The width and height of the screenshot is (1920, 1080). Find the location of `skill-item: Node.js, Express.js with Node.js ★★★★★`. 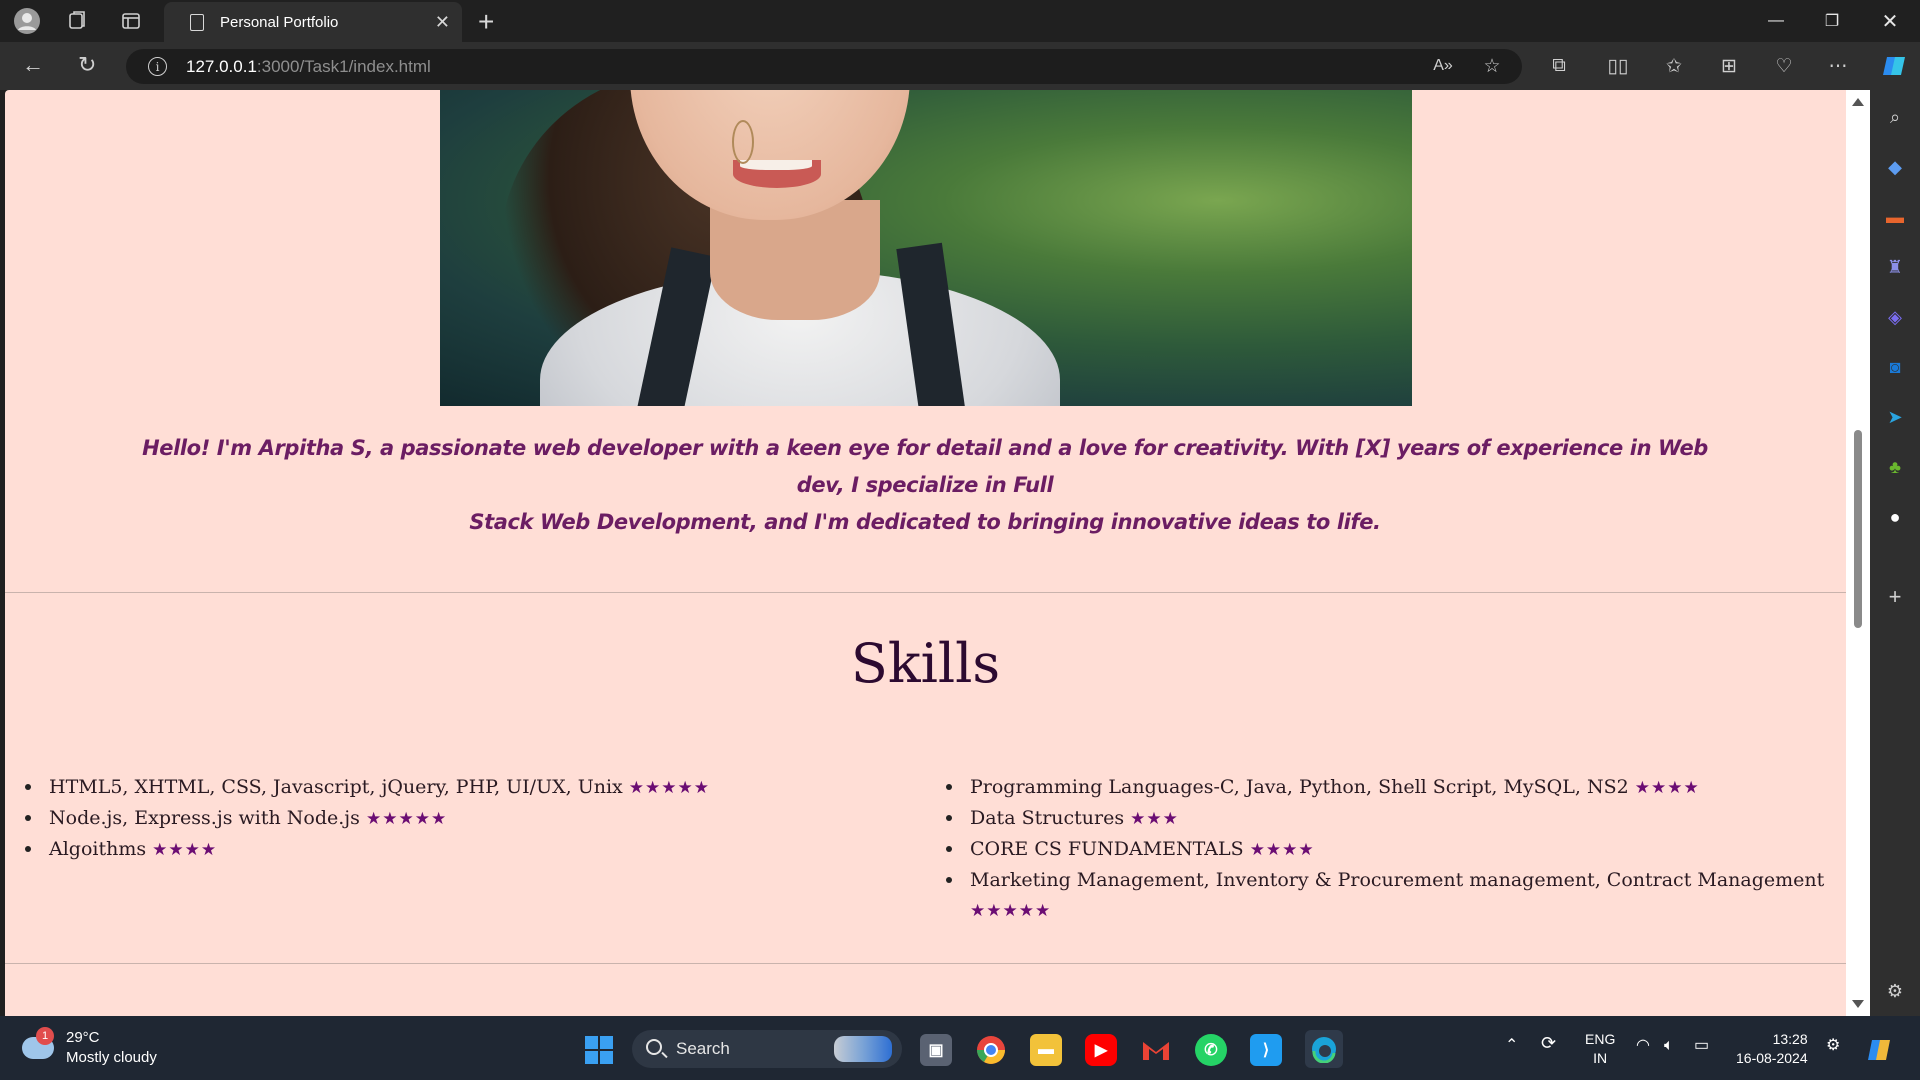

skill-item: Node.js, Express.js with Node.js ★★★★★ is located at coordinates (475, 818).